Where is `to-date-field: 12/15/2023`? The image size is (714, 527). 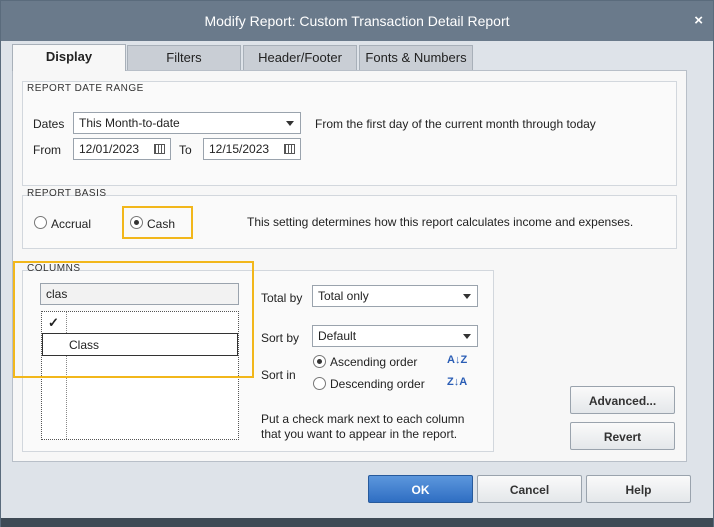 to-date-field: 12/15/2023 is located at coordinates (252, 149).